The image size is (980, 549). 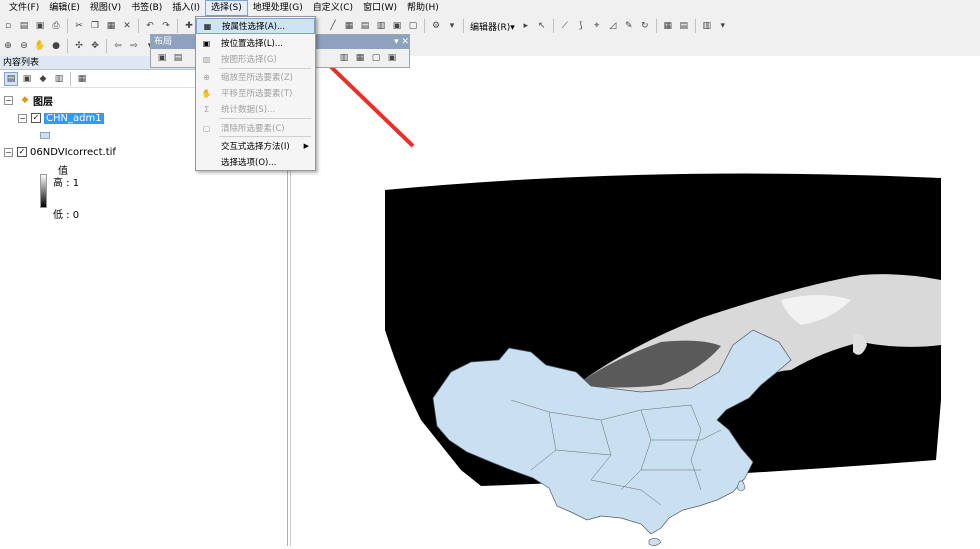 What do you see at coordinates (95, 26) in the screenshot?
I see `copy-icon: ❐` at bounding box center [95, 26].